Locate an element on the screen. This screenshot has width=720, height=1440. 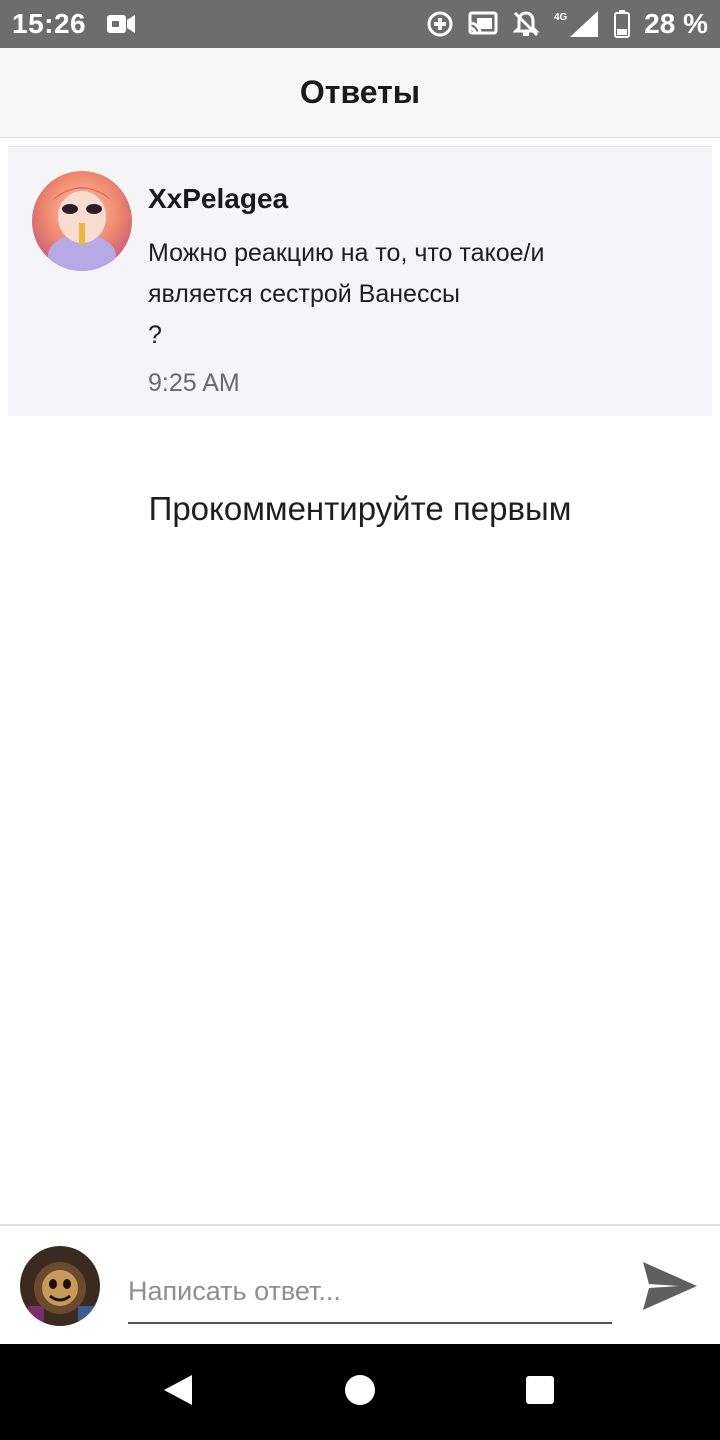
send-icon is located at coordinates (670, 1288).